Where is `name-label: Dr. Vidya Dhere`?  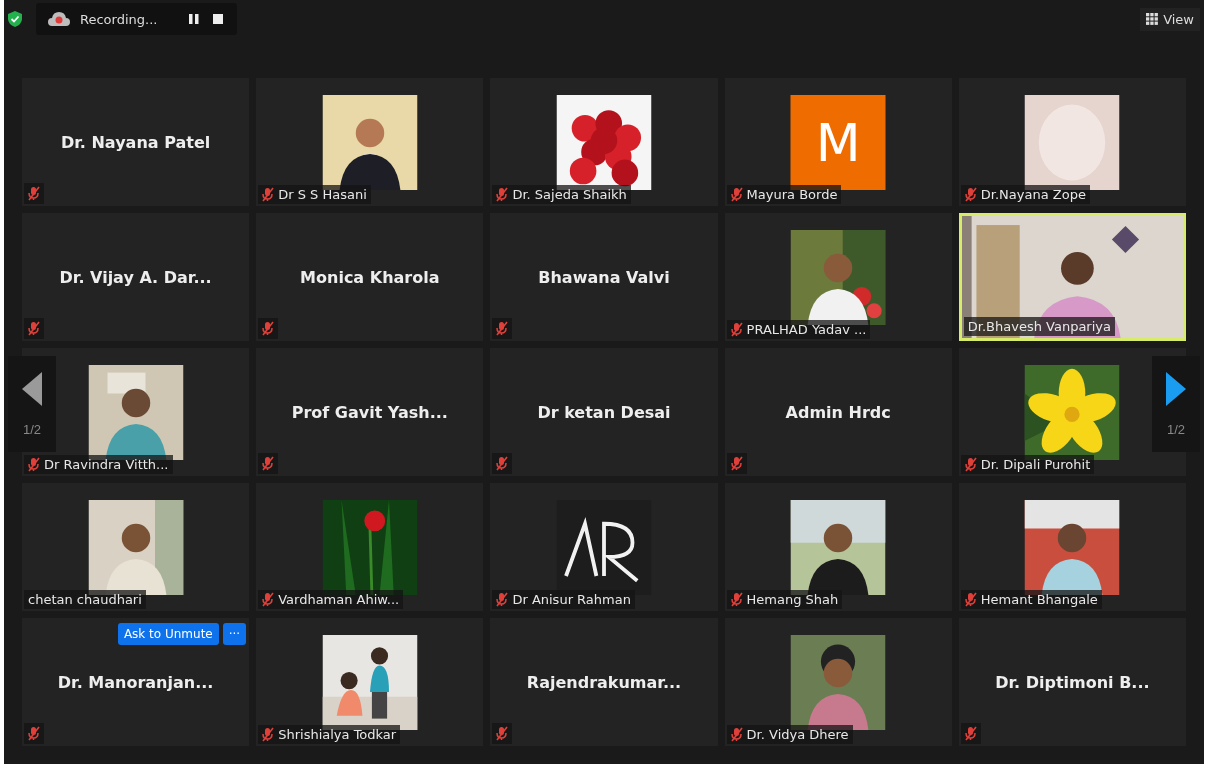
name-label: Dr. Vidya Dhere is located at coordinates (789, 734).